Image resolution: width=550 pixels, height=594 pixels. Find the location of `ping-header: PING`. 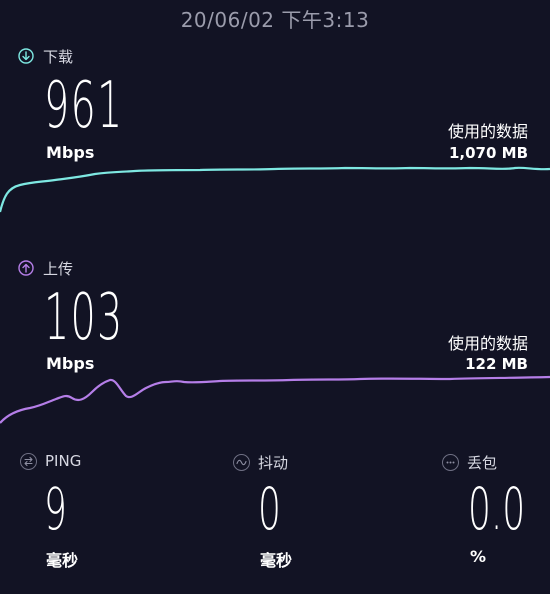

ping-header: PING is located at coordinates (50, 461).